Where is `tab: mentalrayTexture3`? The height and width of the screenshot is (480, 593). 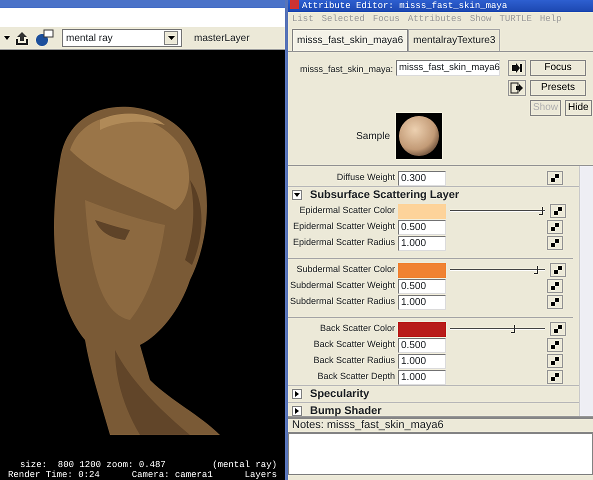 tab: mentalrayTexture3 is located at coordinates (454, 40).